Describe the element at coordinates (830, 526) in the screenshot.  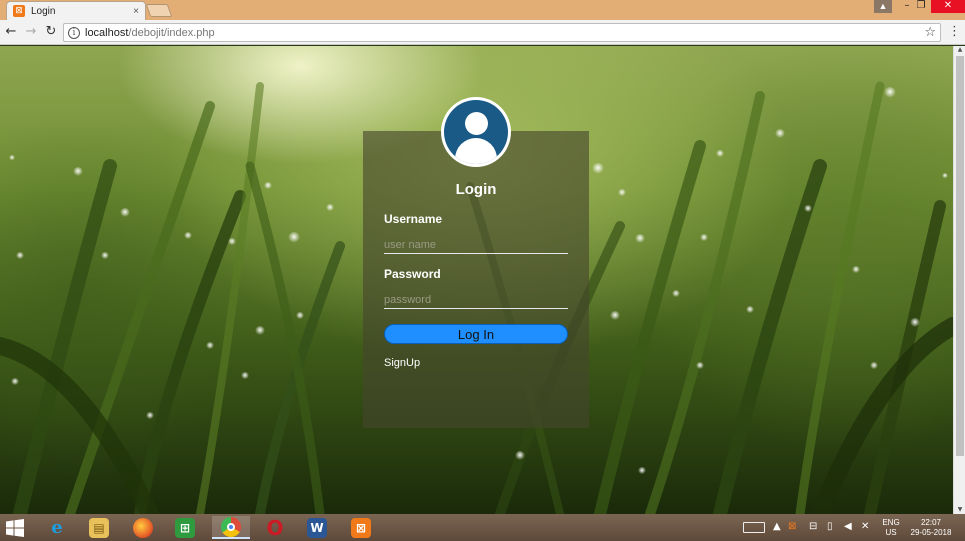
I see `battery-icon: ▯` at that location.